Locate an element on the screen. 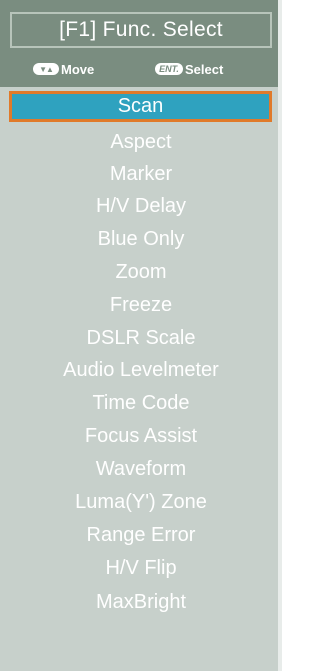  select-hint: ENT. Select is located at coordinates (189, 69).